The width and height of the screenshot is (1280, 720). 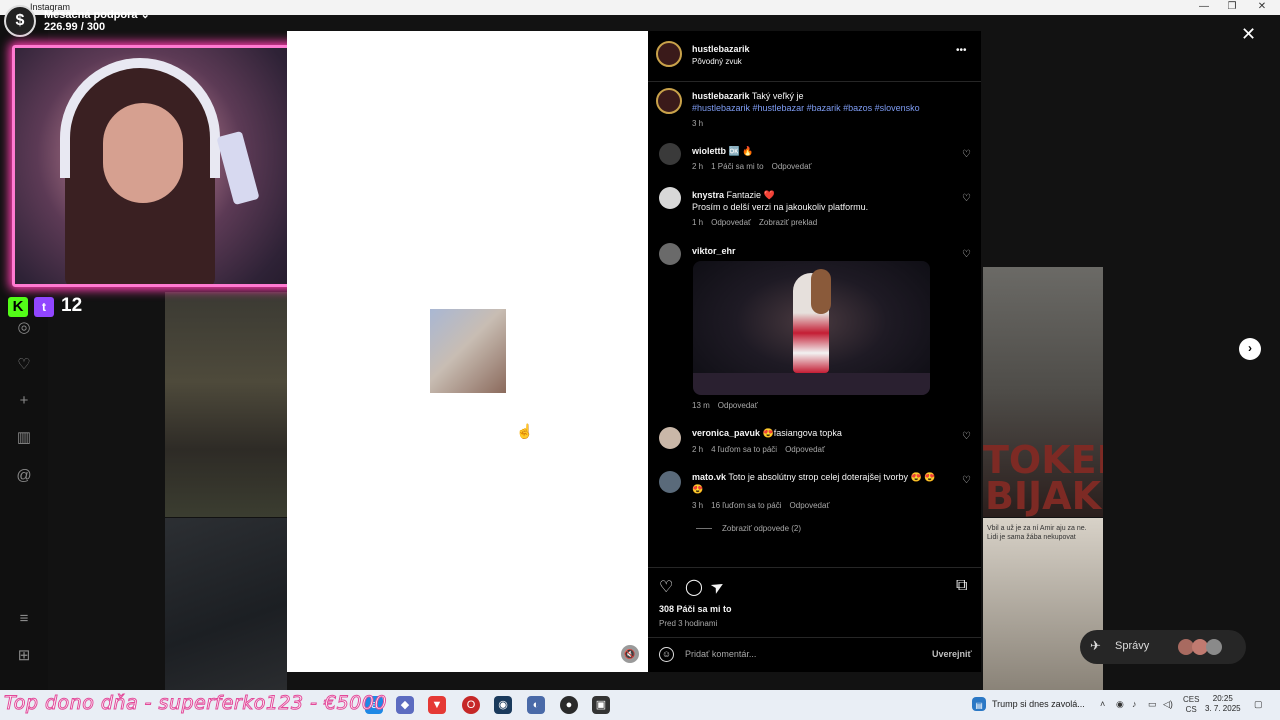 I want to click on notifications-icon: ♡, so click(x=24, y=365).